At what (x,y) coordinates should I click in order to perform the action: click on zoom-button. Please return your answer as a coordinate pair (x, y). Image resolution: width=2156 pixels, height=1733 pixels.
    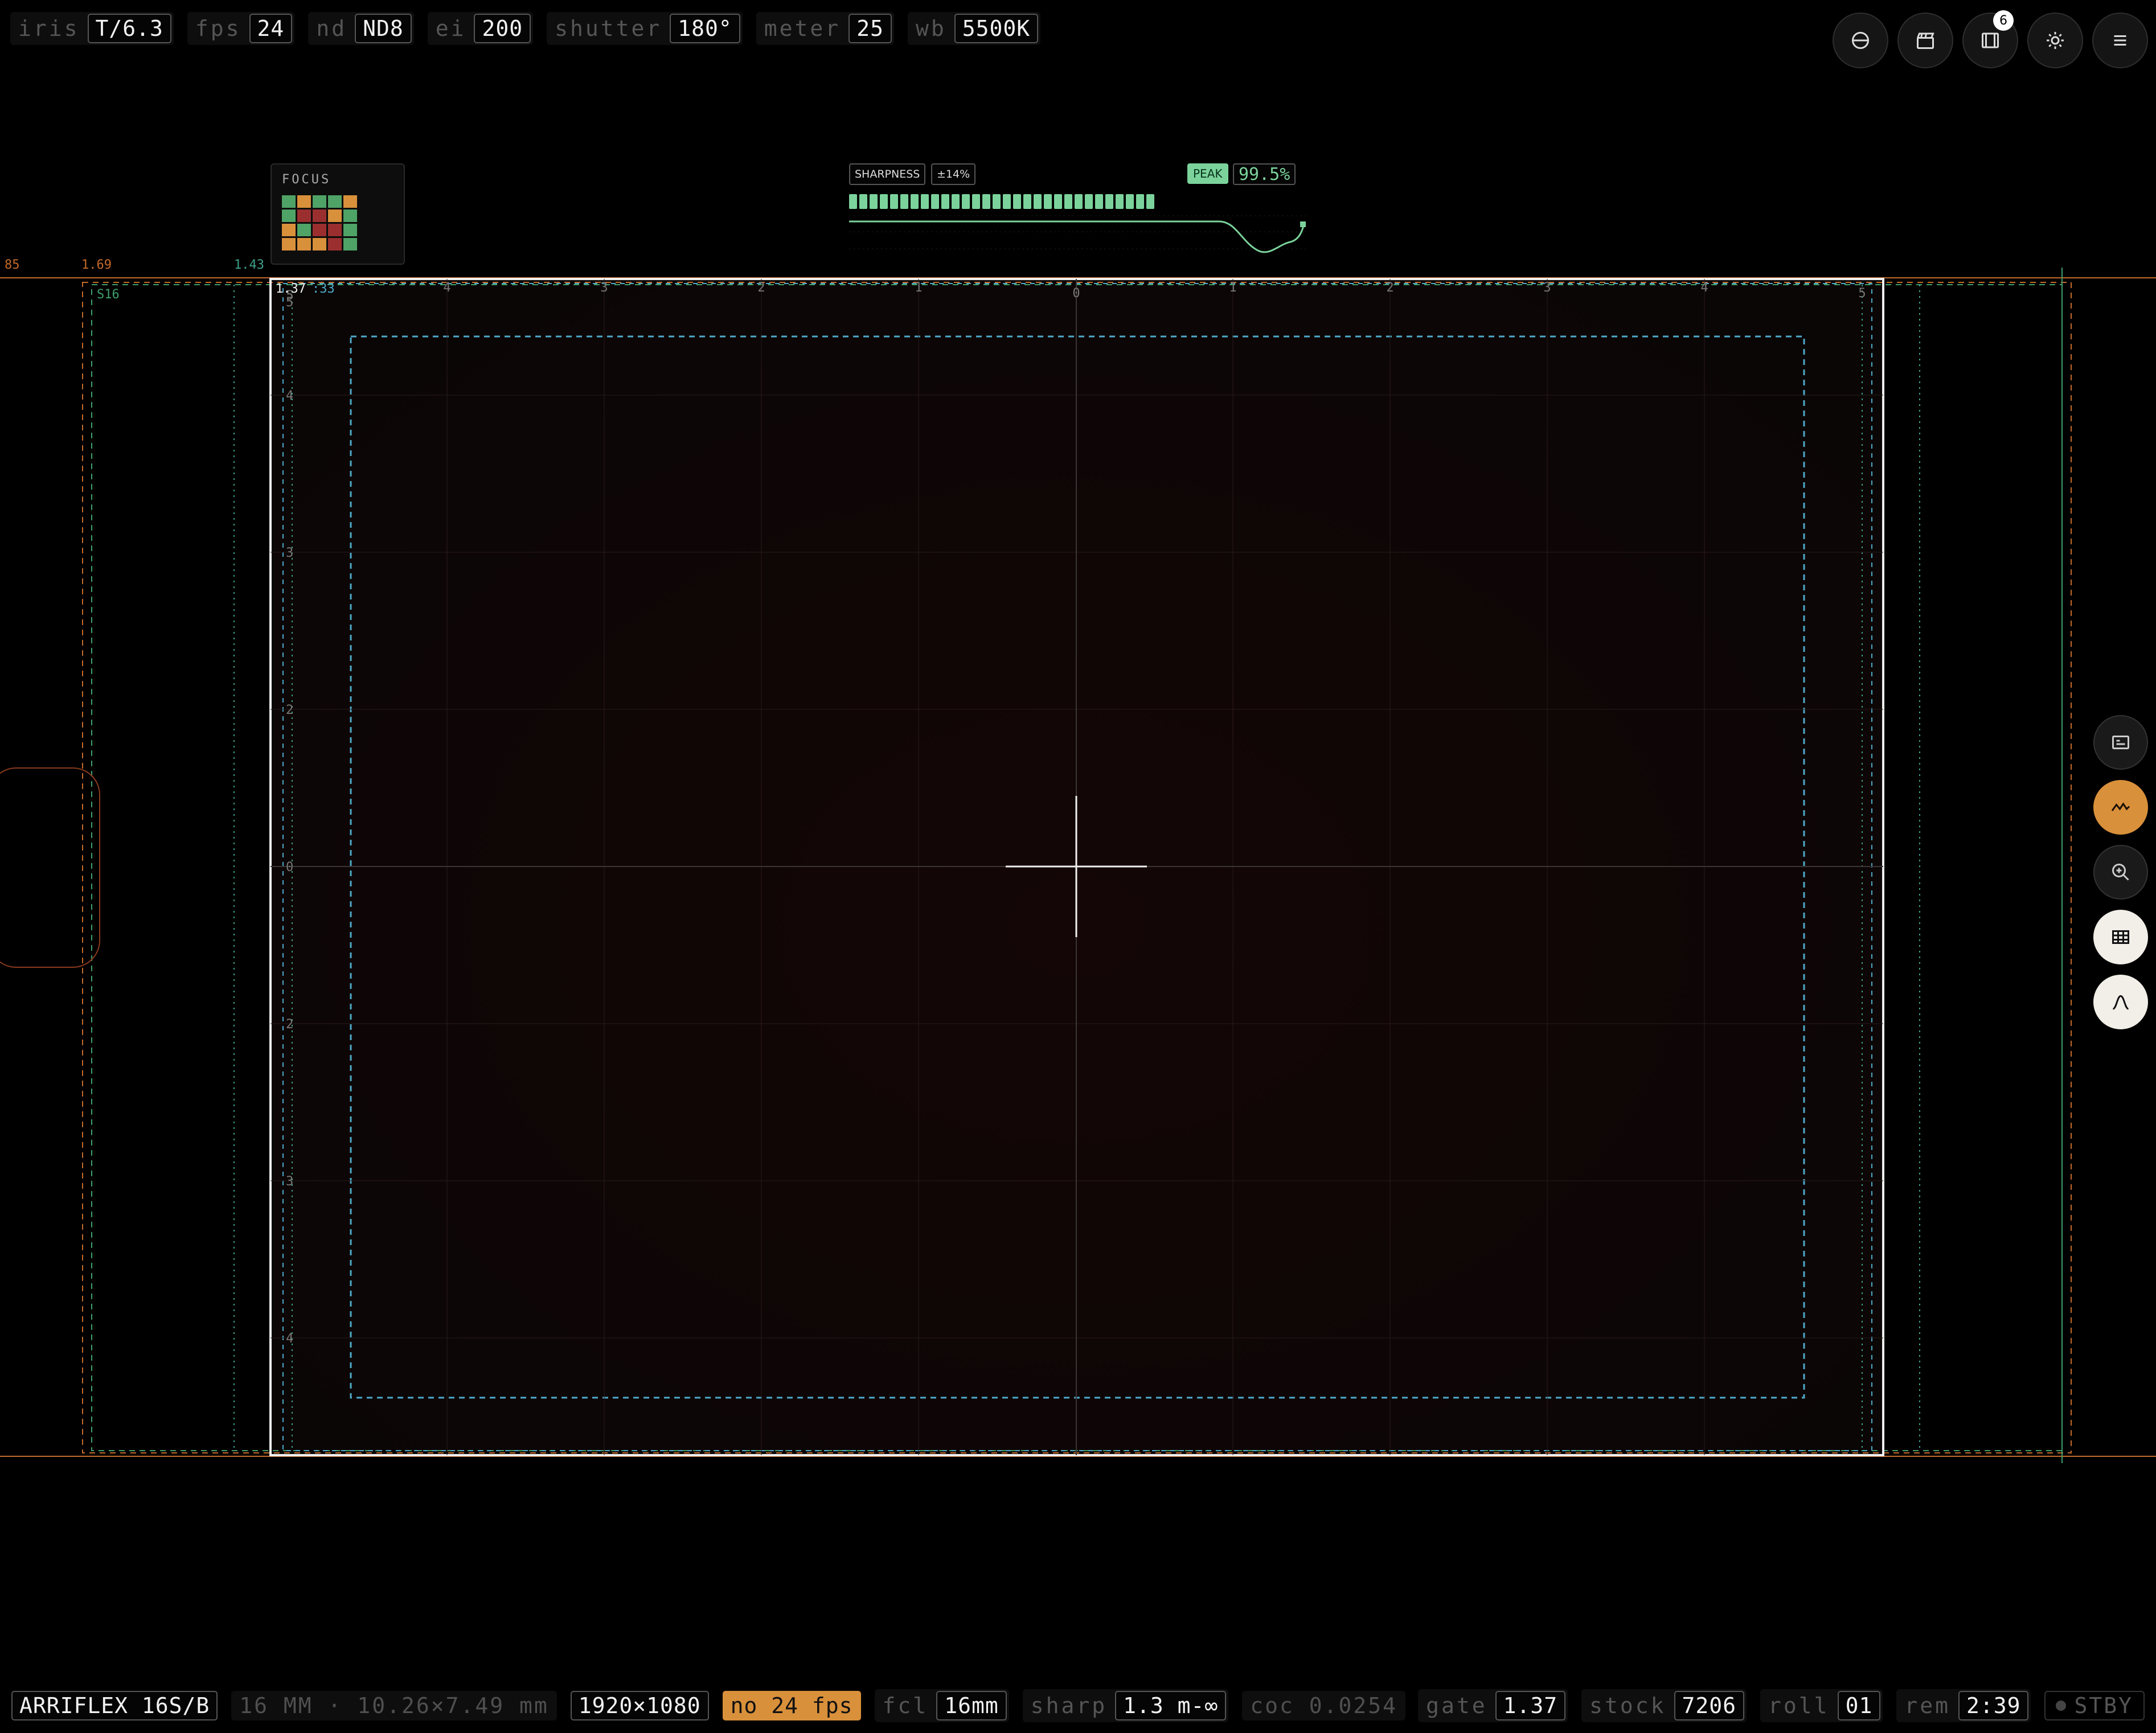
    Looking at the image, I should click on (2120, 873).